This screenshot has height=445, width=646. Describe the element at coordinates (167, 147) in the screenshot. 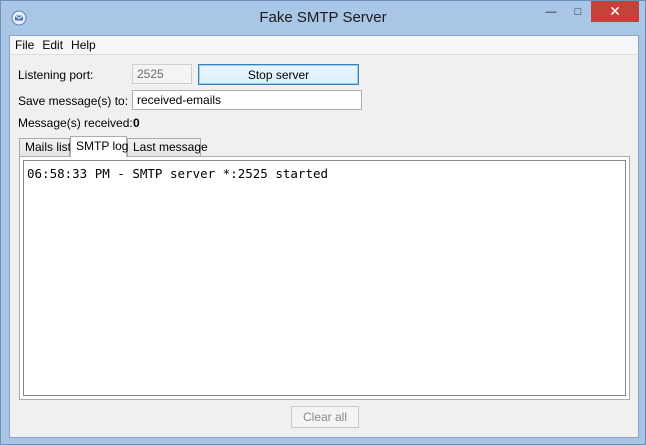

I see `tab-last-message: Last message` at that location.